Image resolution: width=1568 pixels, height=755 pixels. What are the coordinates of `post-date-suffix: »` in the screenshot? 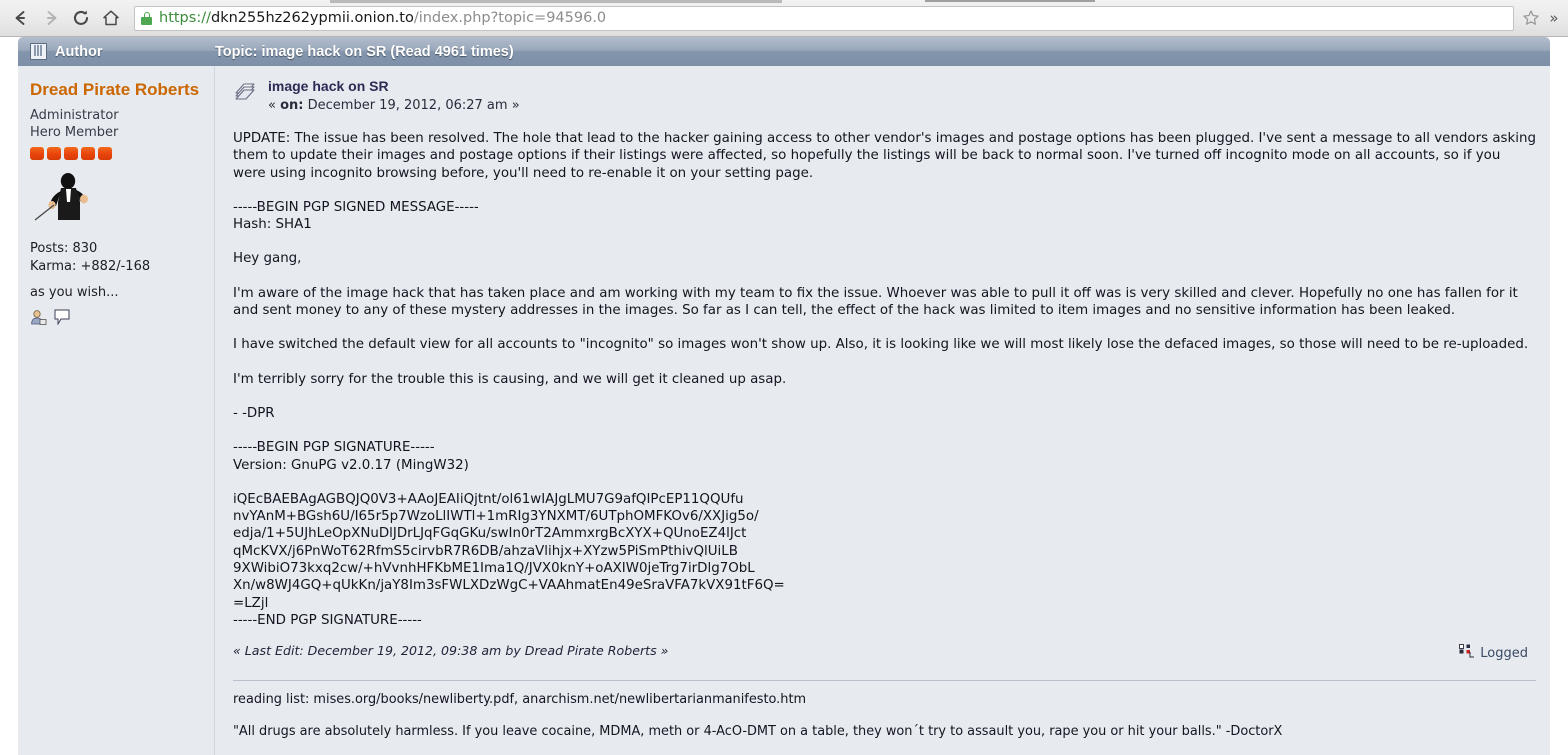 It's located at (515, 105).